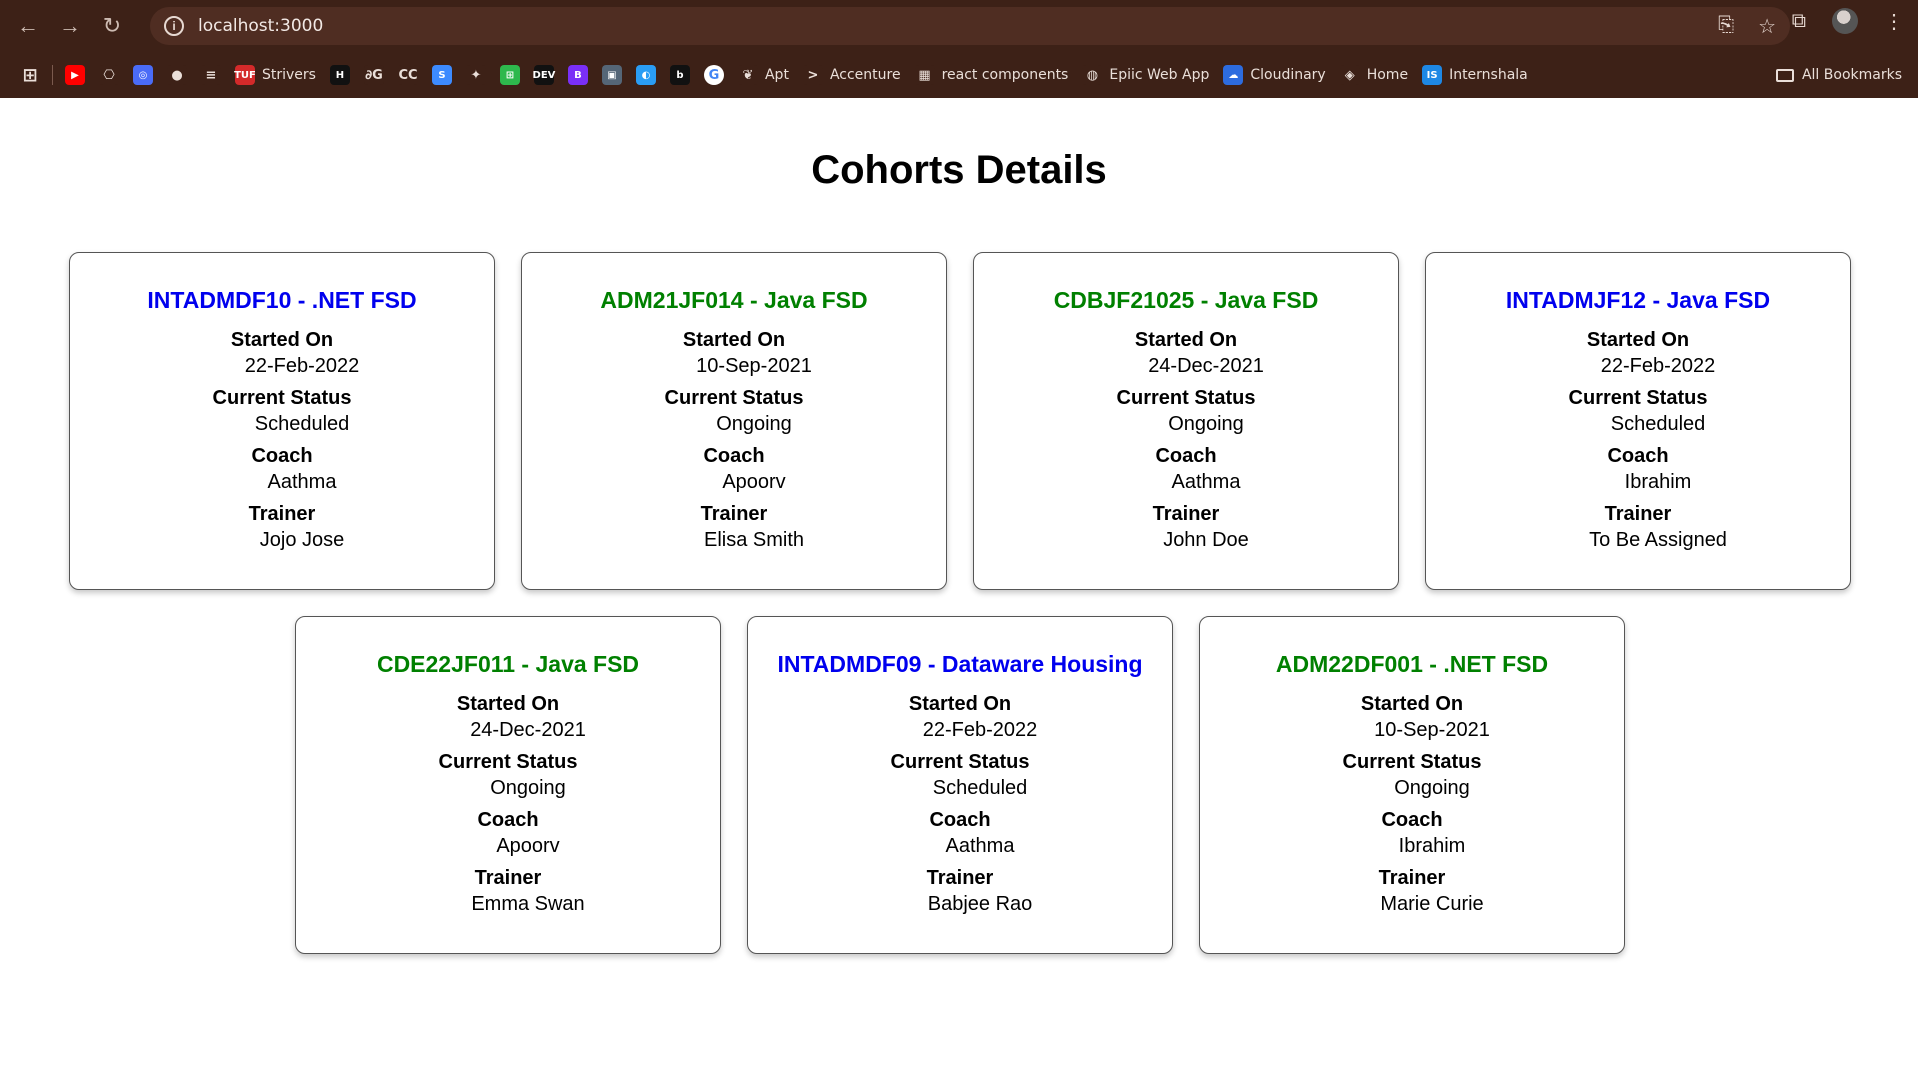 Image resolution: width=1918 pixels, height=1082 pixels. Describe the element at coordinates (1894, 21) in the screenshot. I see `browser-menu-icon: ⋮` at that location.